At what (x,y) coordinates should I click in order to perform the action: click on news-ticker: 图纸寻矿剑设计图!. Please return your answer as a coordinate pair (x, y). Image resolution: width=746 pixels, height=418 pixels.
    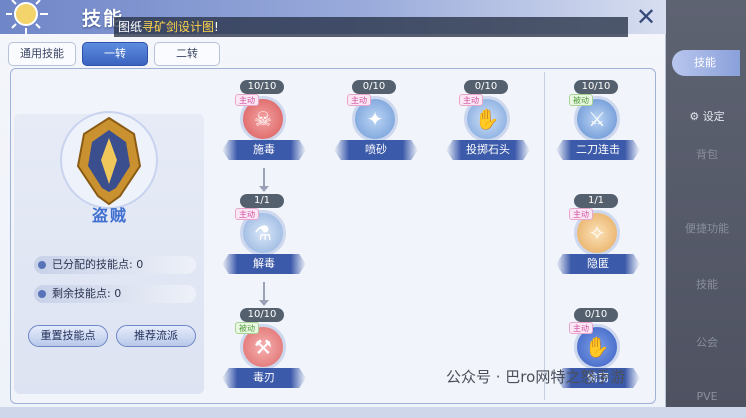
    Looking at the image, I should click on (371, 27).